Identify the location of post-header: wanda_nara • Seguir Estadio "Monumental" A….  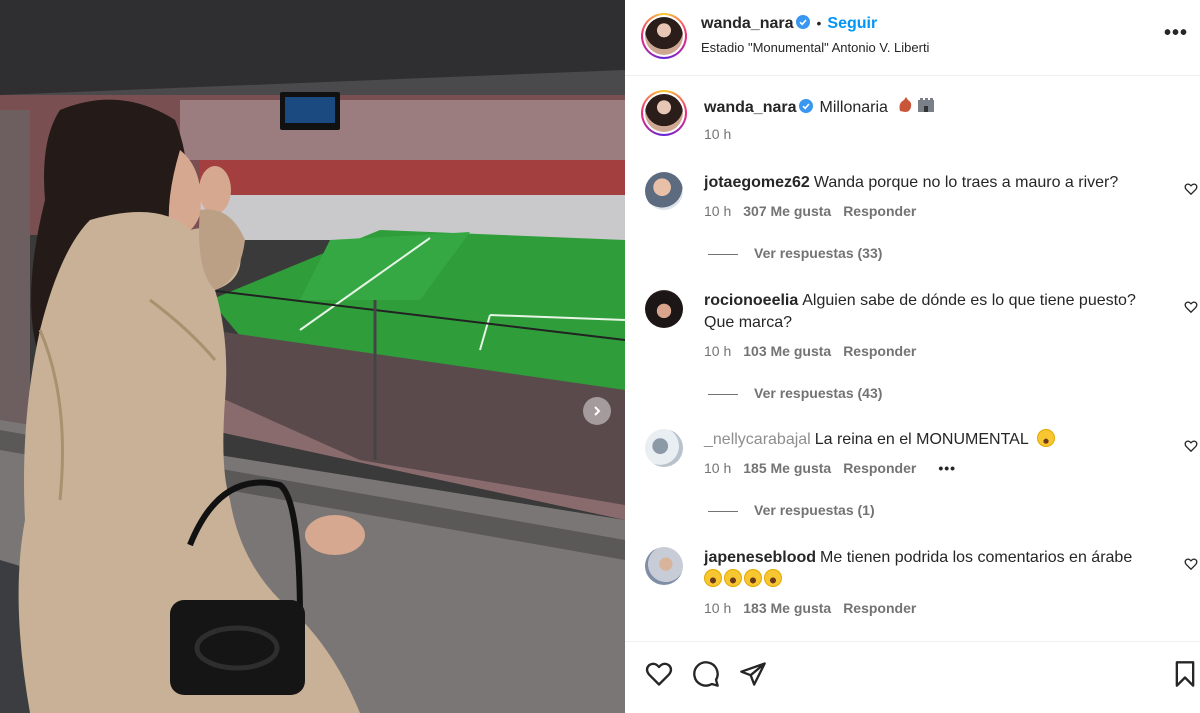
(912, 38).